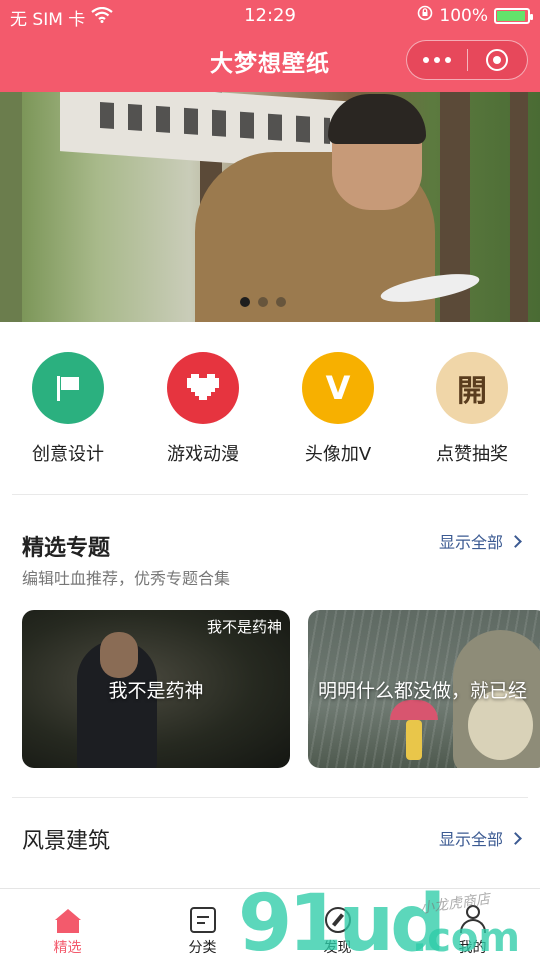  I want to click on section-title-scenery: 风景建筑, so click(66, 841).